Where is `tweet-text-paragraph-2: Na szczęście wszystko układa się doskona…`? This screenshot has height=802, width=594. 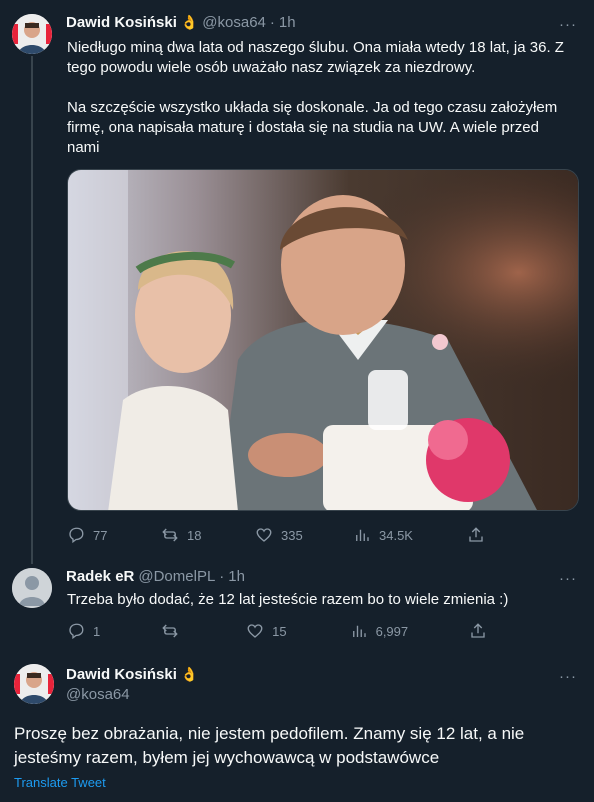
tweet-text-paragraph-2: Na szczęście wszystko układa się doskona… is located at coordinates (312, 127).